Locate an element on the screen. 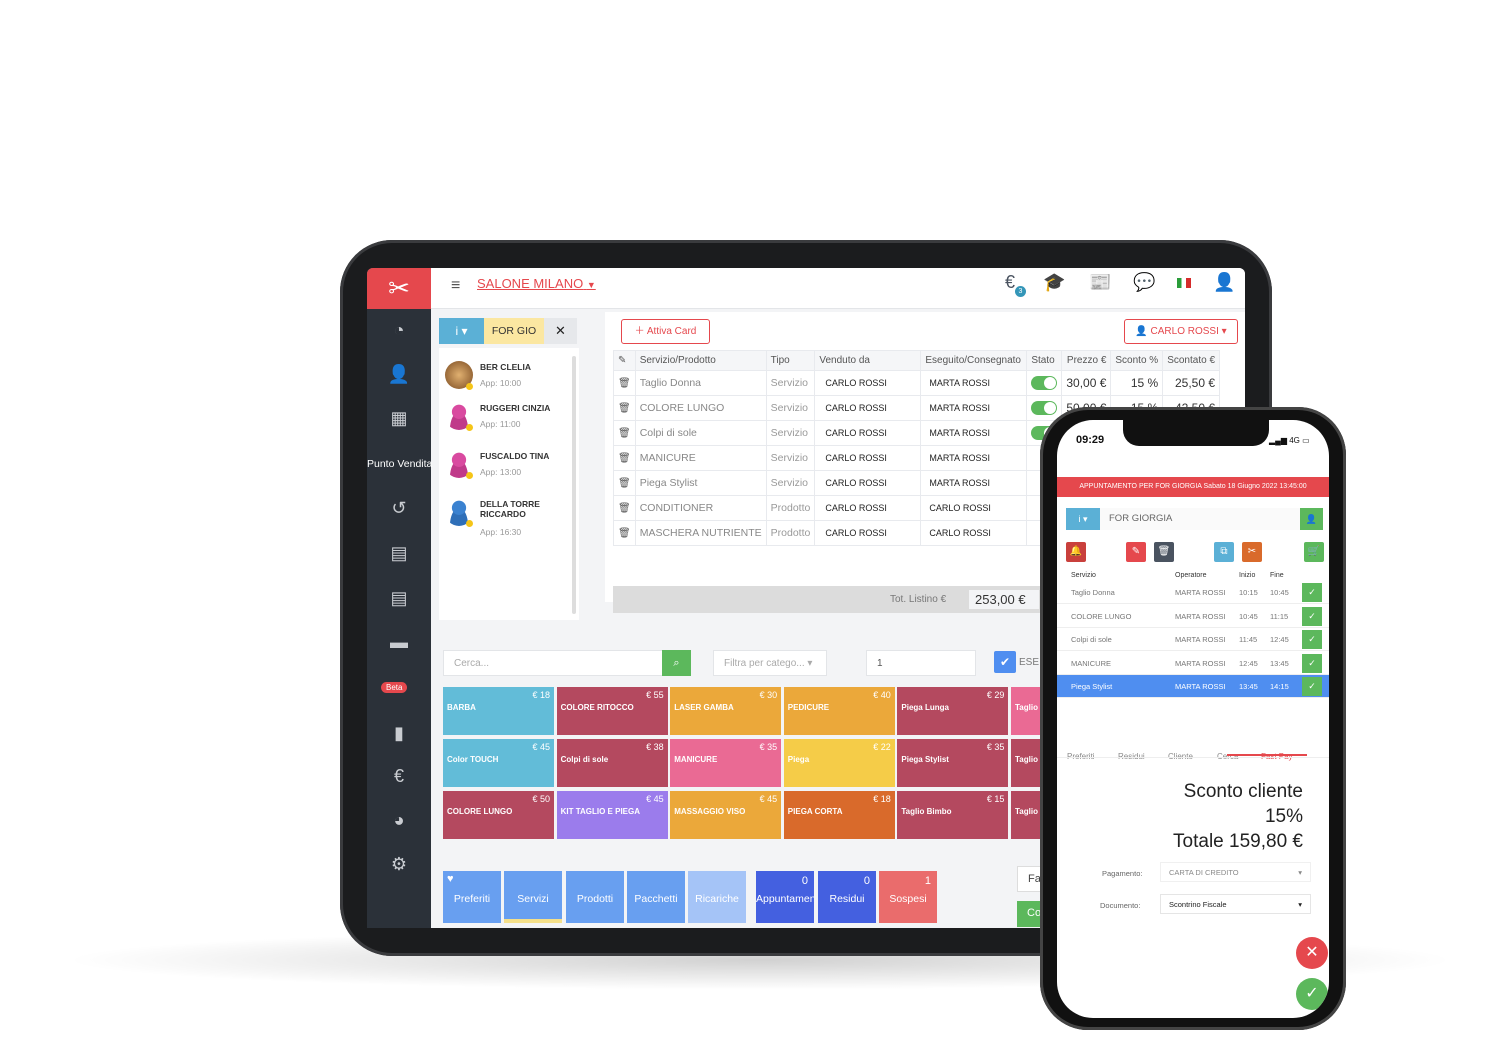  tab-prodotti: Prodotti is located at coordinates (595, 897).